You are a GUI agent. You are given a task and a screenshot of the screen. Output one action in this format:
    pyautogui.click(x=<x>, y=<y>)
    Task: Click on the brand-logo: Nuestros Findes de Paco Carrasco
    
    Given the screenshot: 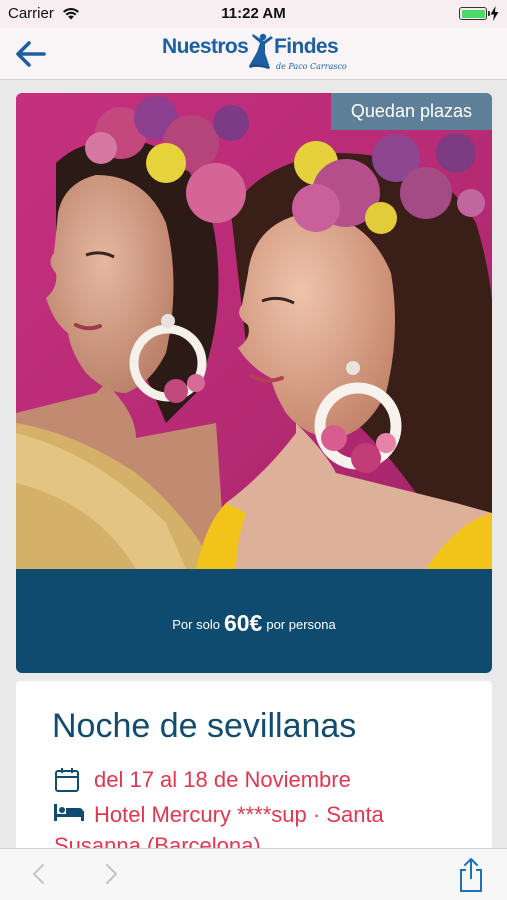 What is the action you would take?
    pyautogui.click(x=257, y=53)
    